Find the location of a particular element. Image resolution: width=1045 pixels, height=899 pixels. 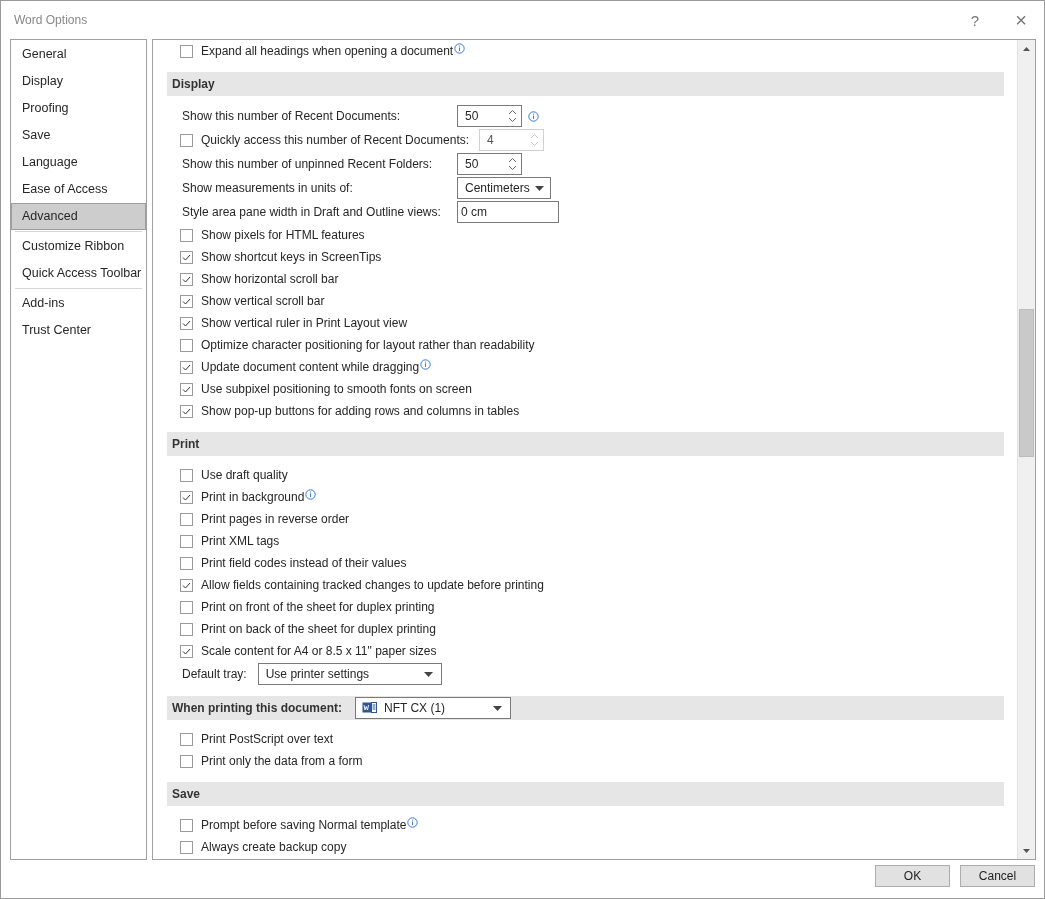

option-label: Expand all headings when opening a document is located at coordinates (327, 51).